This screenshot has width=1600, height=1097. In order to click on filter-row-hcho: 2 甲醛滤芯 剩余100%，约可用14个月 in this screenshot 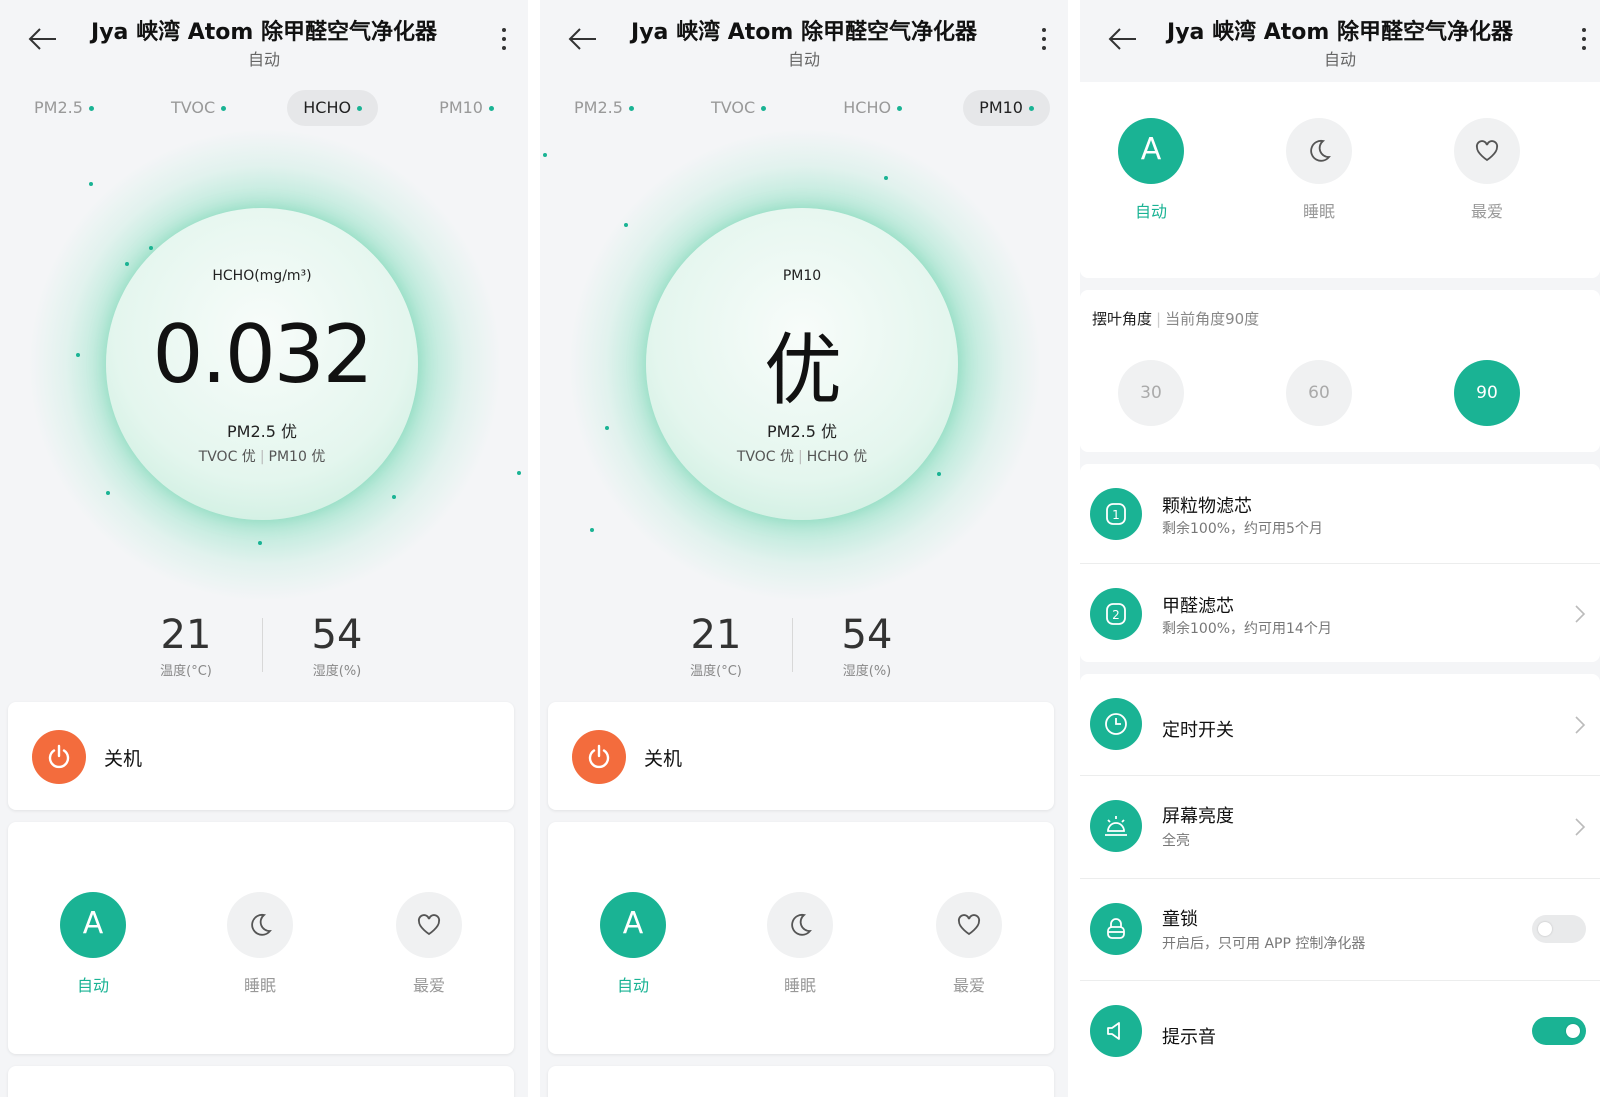, I will do `click(1340, 614)`.